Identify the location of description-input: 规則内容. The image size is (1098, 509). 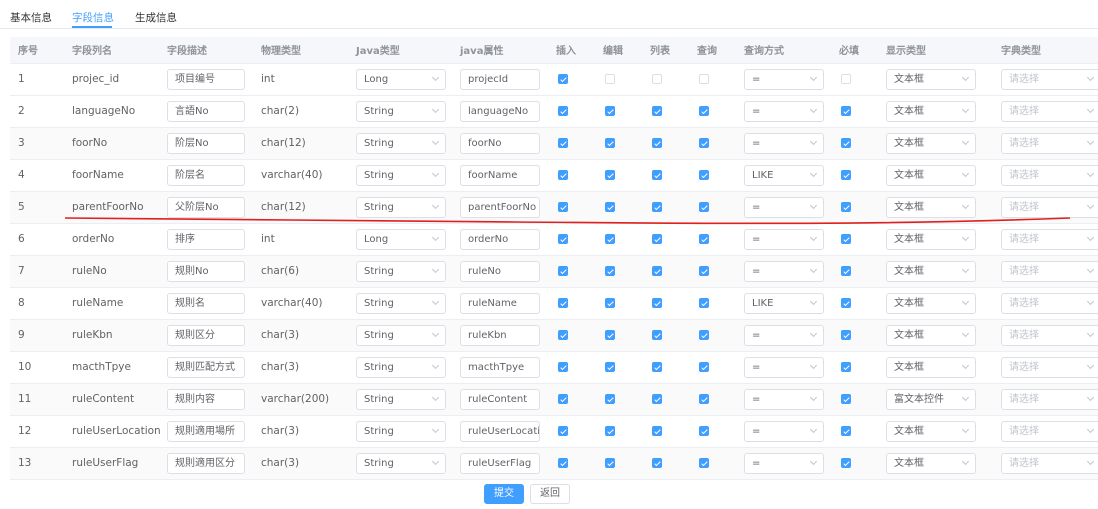
(206, 399).